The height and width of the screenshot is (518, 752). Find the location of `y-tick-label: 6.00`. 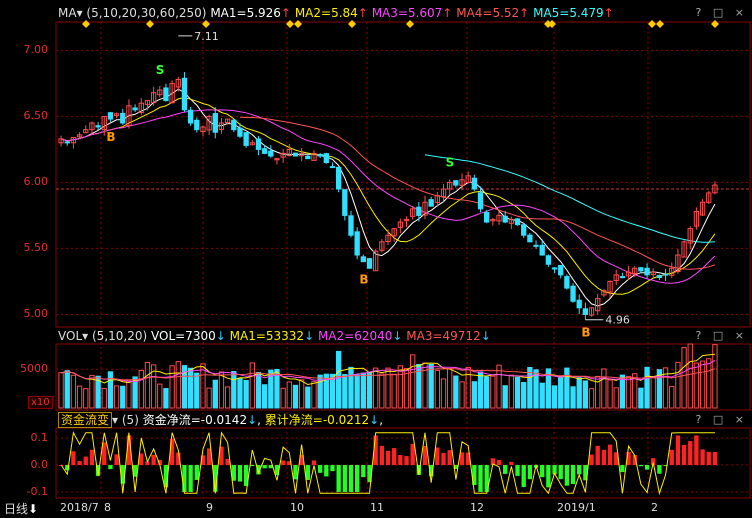

y-tick-label: 6.00 is located at coordinates (36, 182).